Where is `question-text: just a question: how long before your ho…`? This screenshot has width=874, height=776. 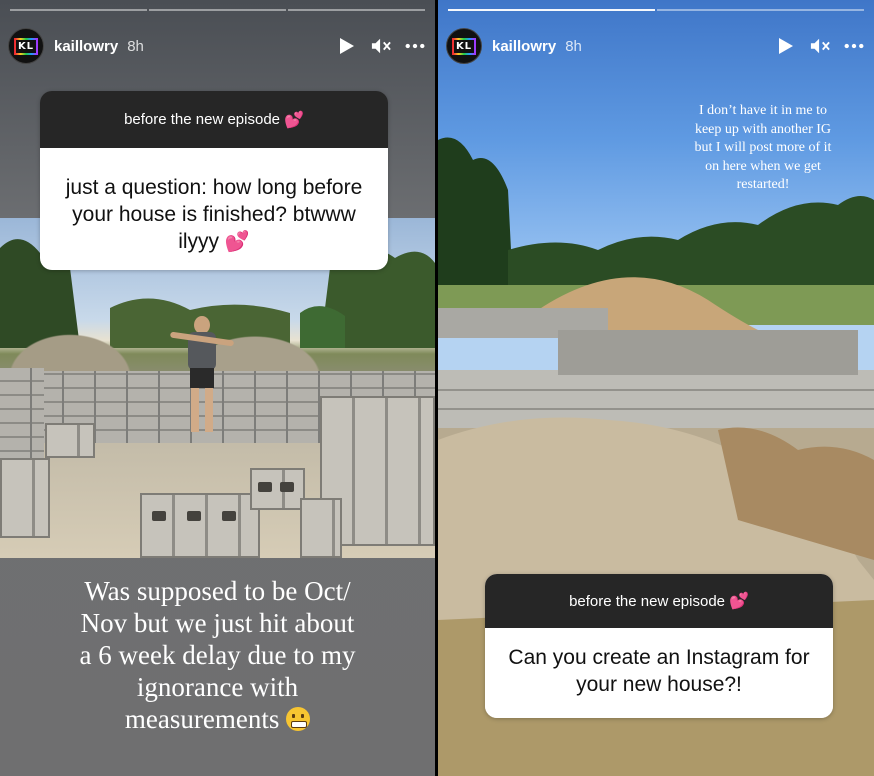 question-text: just a question: how long before your ho… is located at coordinates (214, 214).